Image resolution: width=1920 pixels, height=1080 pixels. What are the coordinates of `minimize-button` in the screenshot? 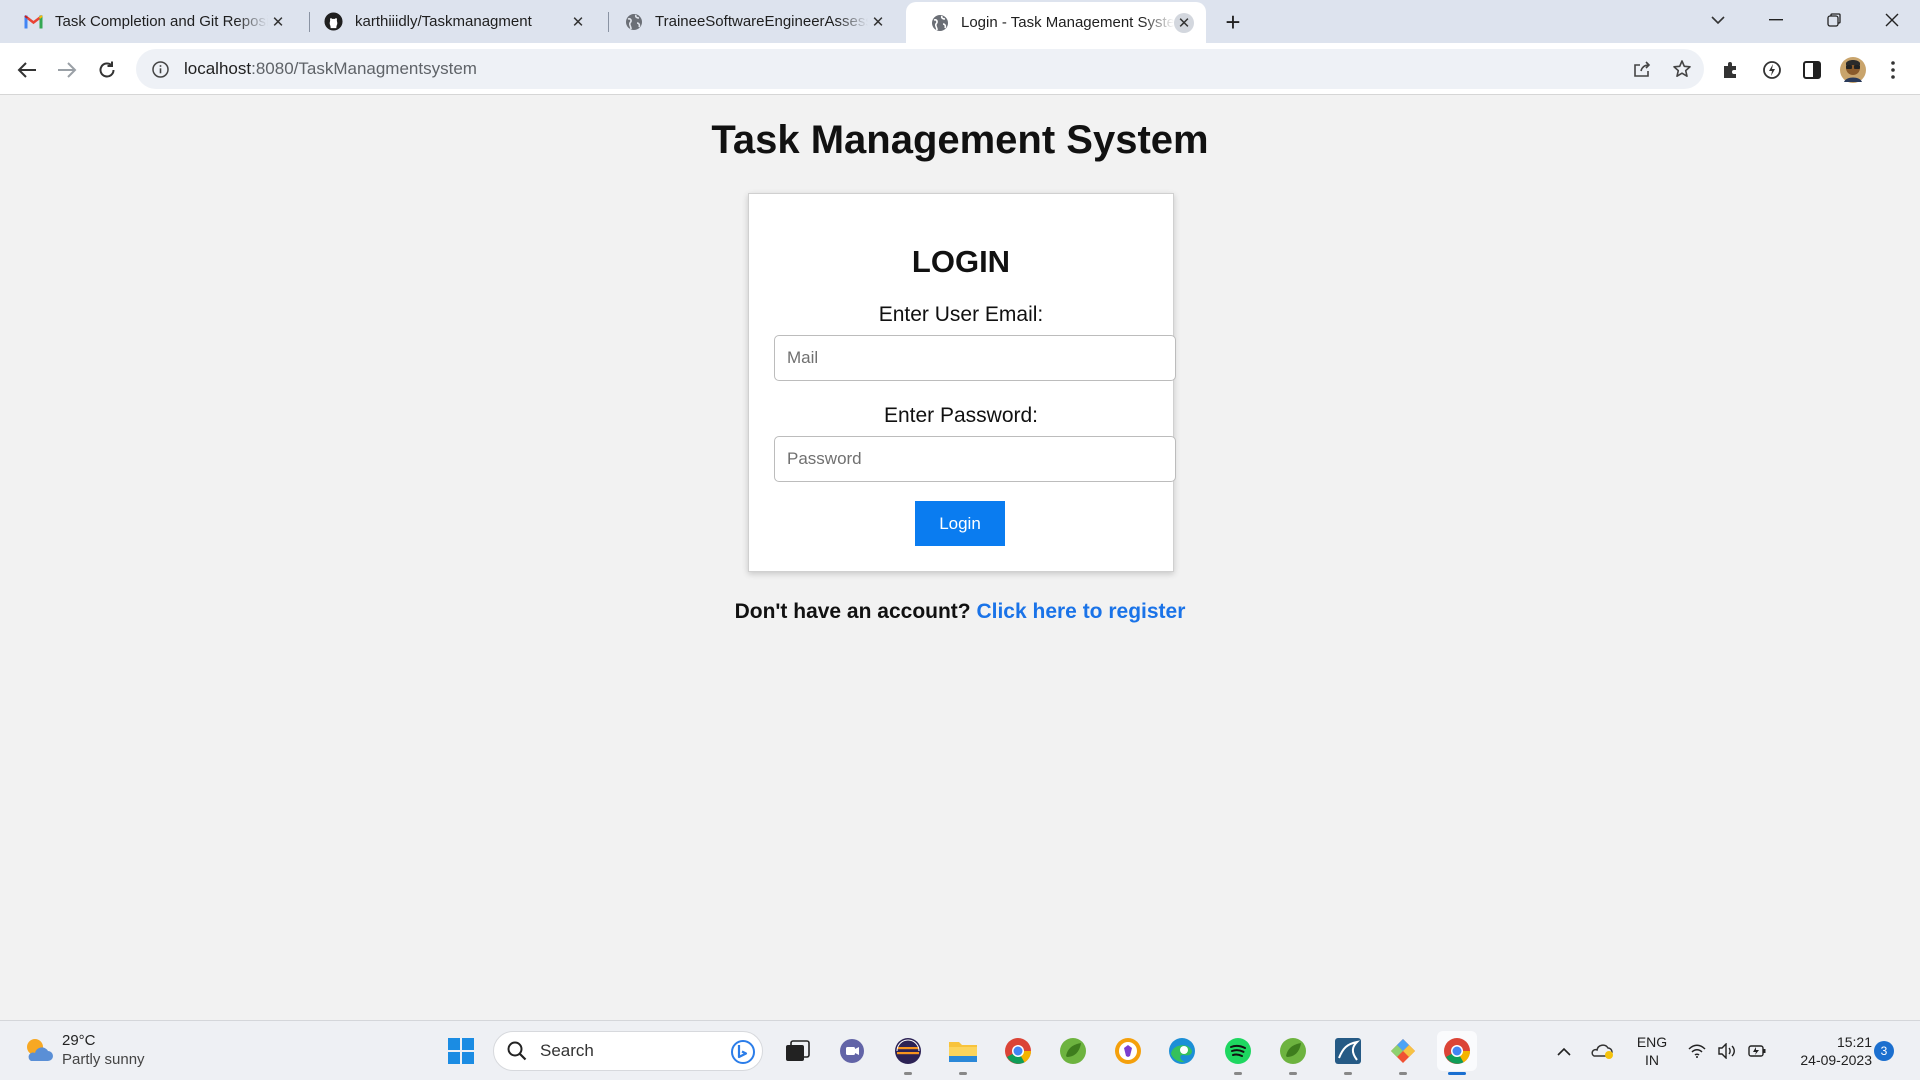 It's located at (1776, 20).